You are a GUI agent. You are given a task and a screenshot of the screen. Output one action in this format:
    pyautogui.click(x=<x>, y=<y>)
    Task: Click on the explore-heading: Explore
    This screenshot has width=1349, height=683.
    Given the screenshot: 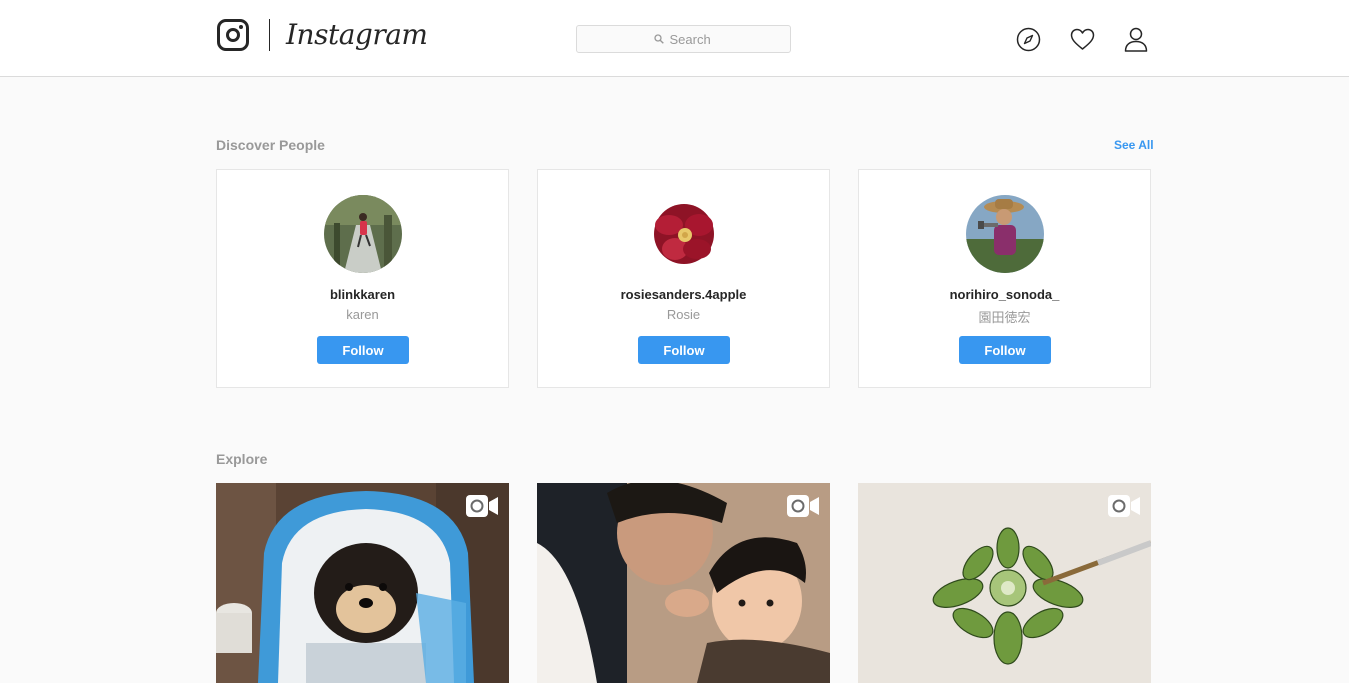 What is the action you would take?
    pyautogui.click(x=242, y=459)
    